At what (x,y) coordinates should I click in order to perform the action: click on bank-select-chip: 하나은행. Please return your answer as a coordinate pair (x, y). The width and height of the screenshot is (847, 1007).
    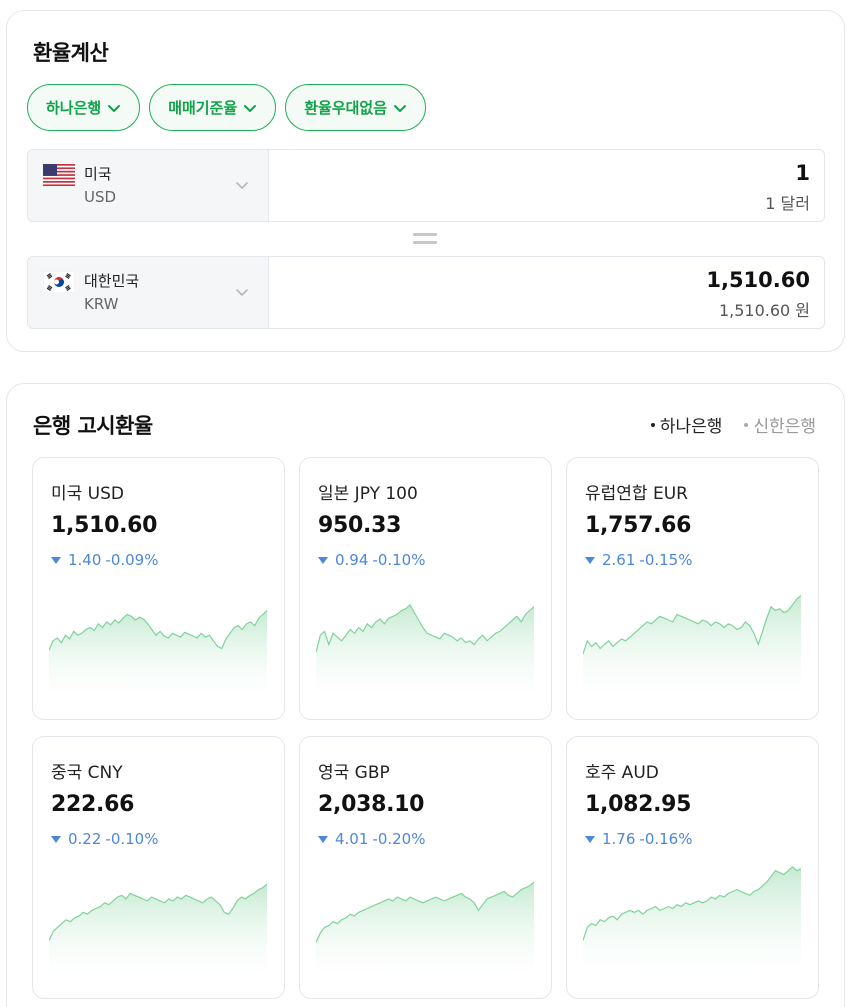
    Looking at the image, I should click on (84, 107).